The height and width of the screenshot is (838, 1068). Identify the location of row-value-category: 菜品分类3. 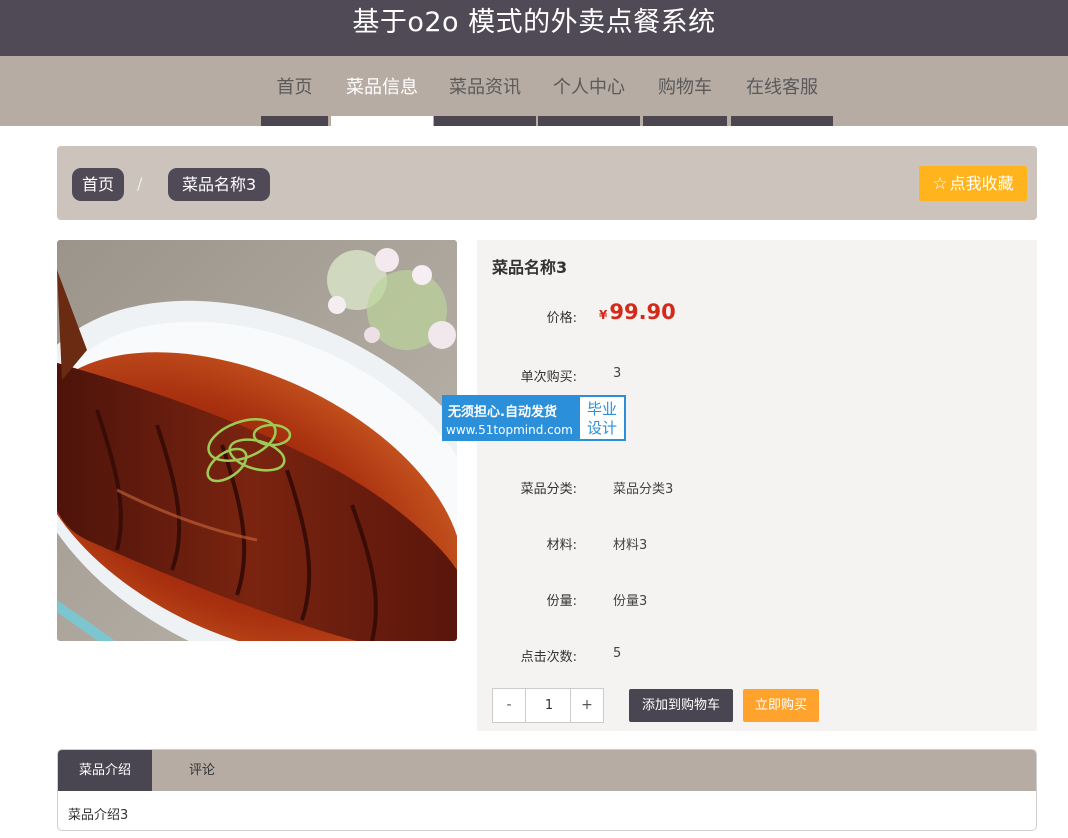
(643, 489).